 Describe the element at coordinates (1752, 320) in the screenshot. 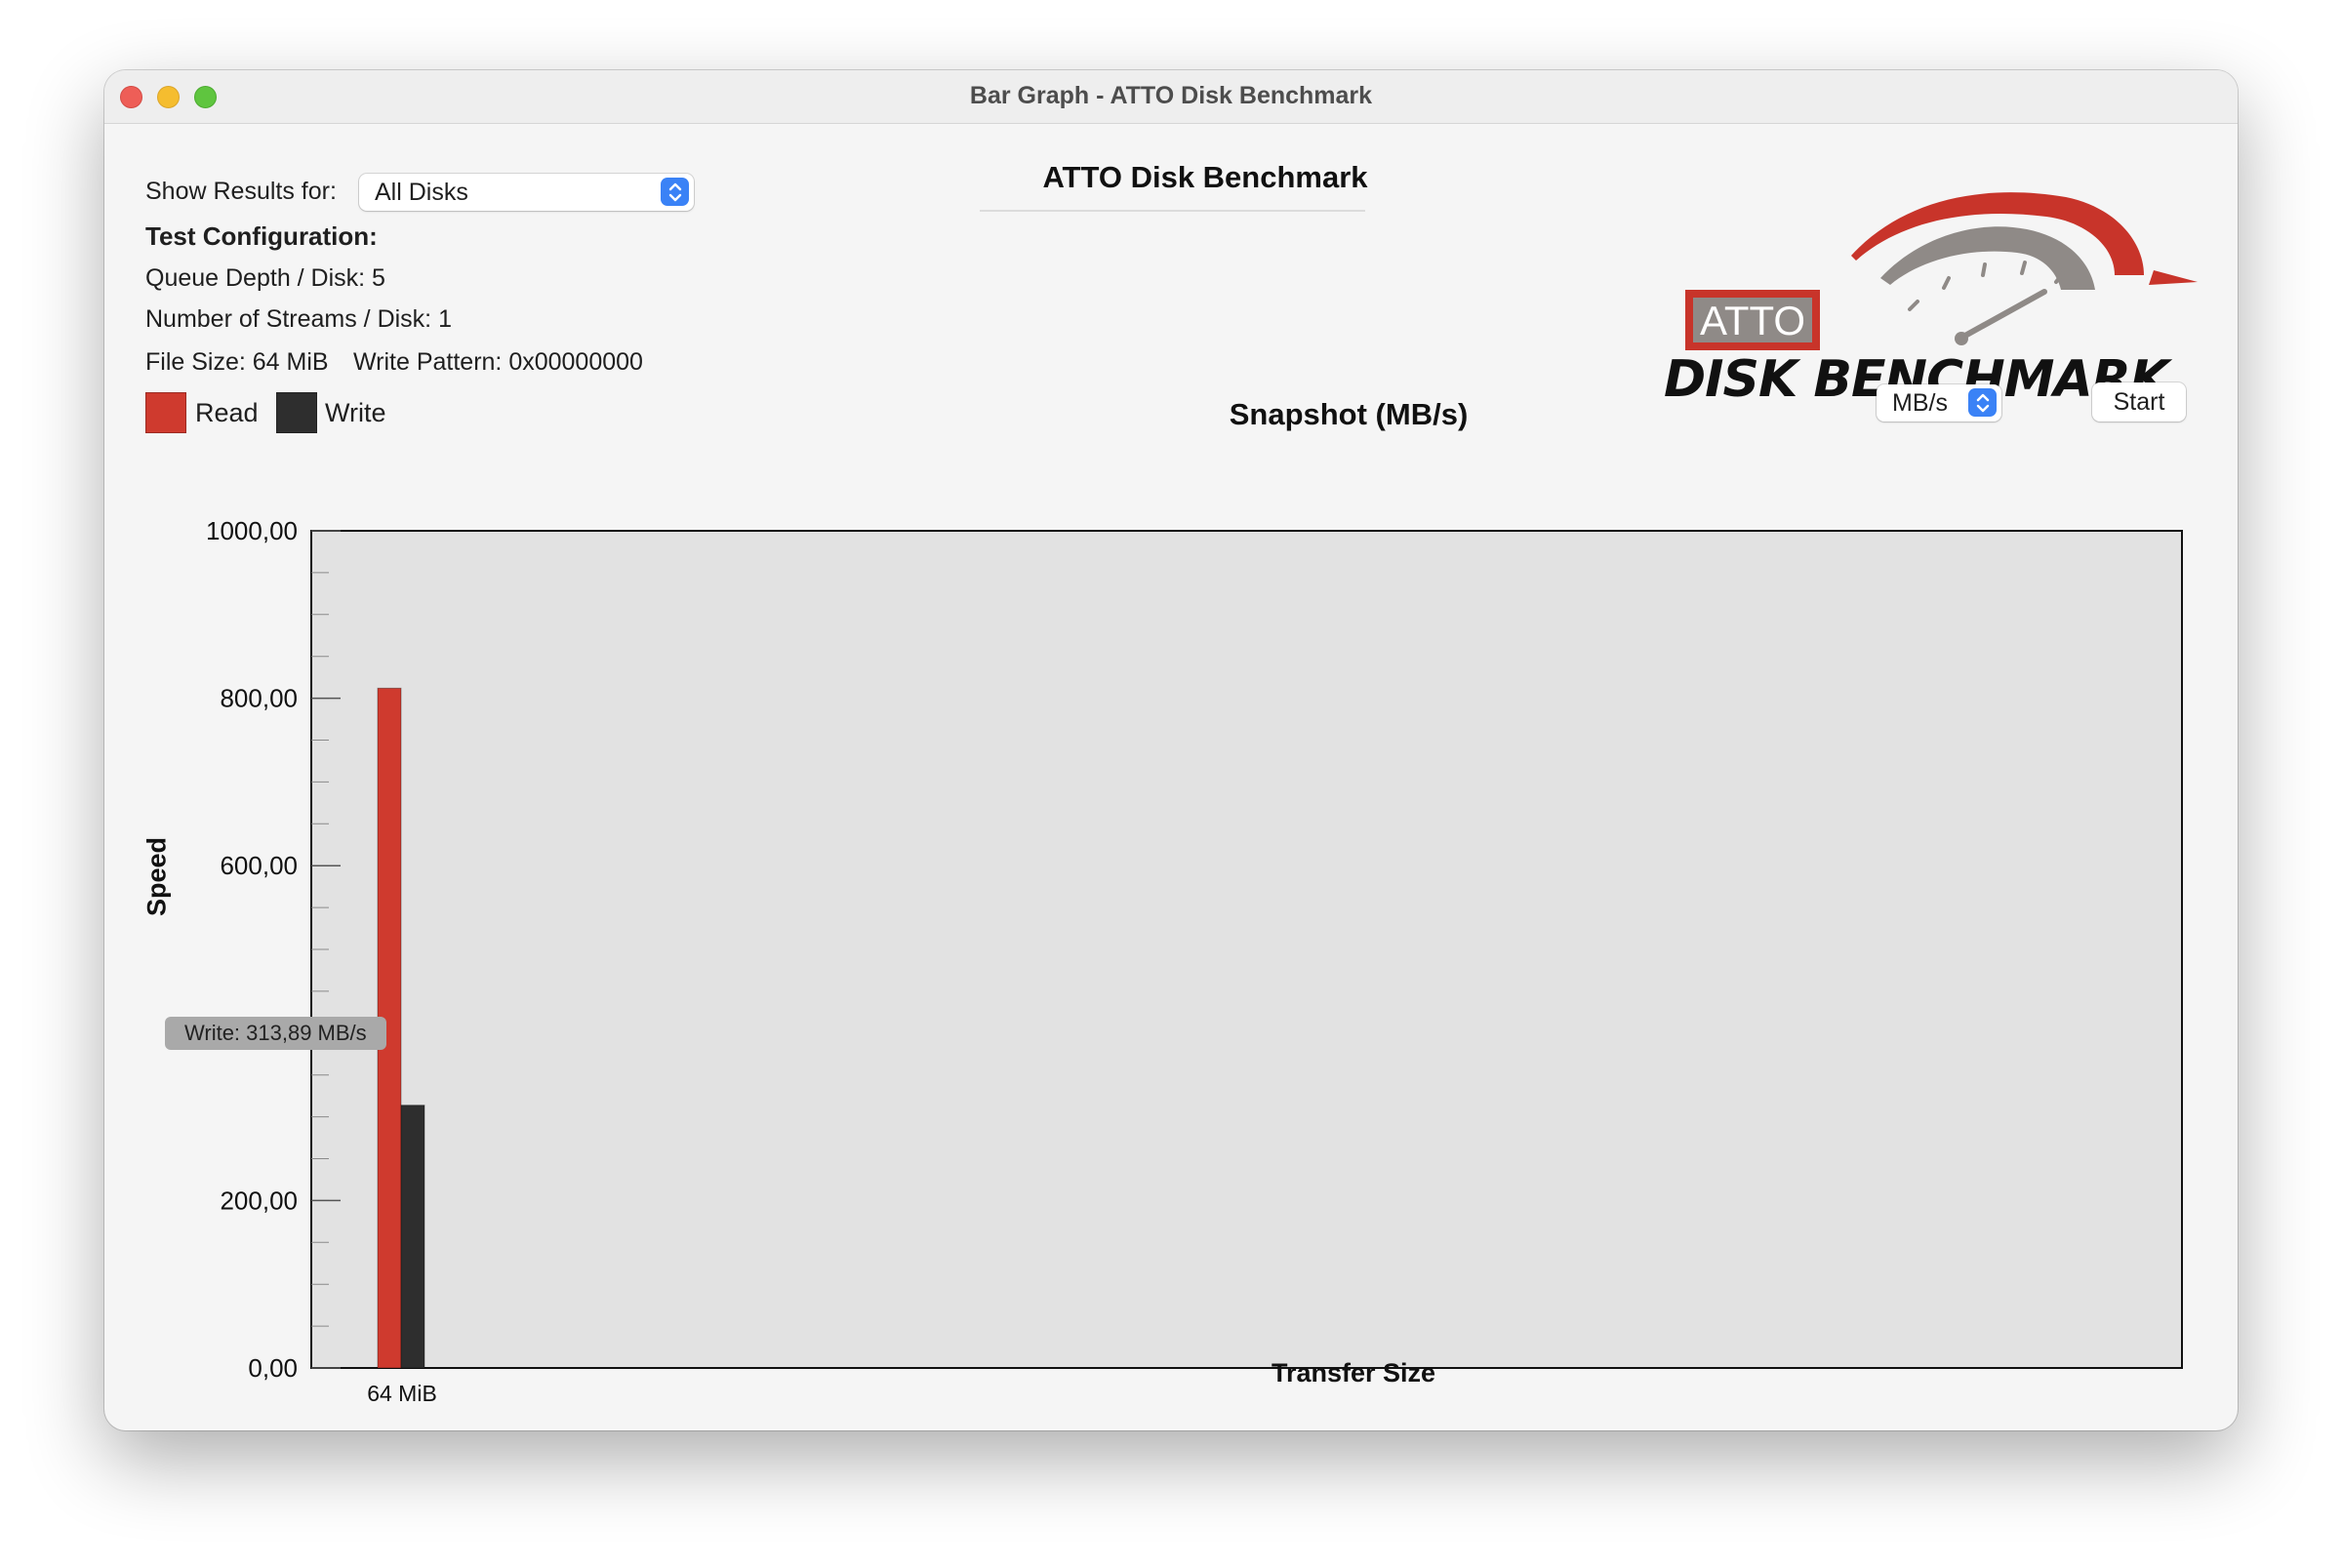

I see `logo-brand-text: ATTO` at that location.